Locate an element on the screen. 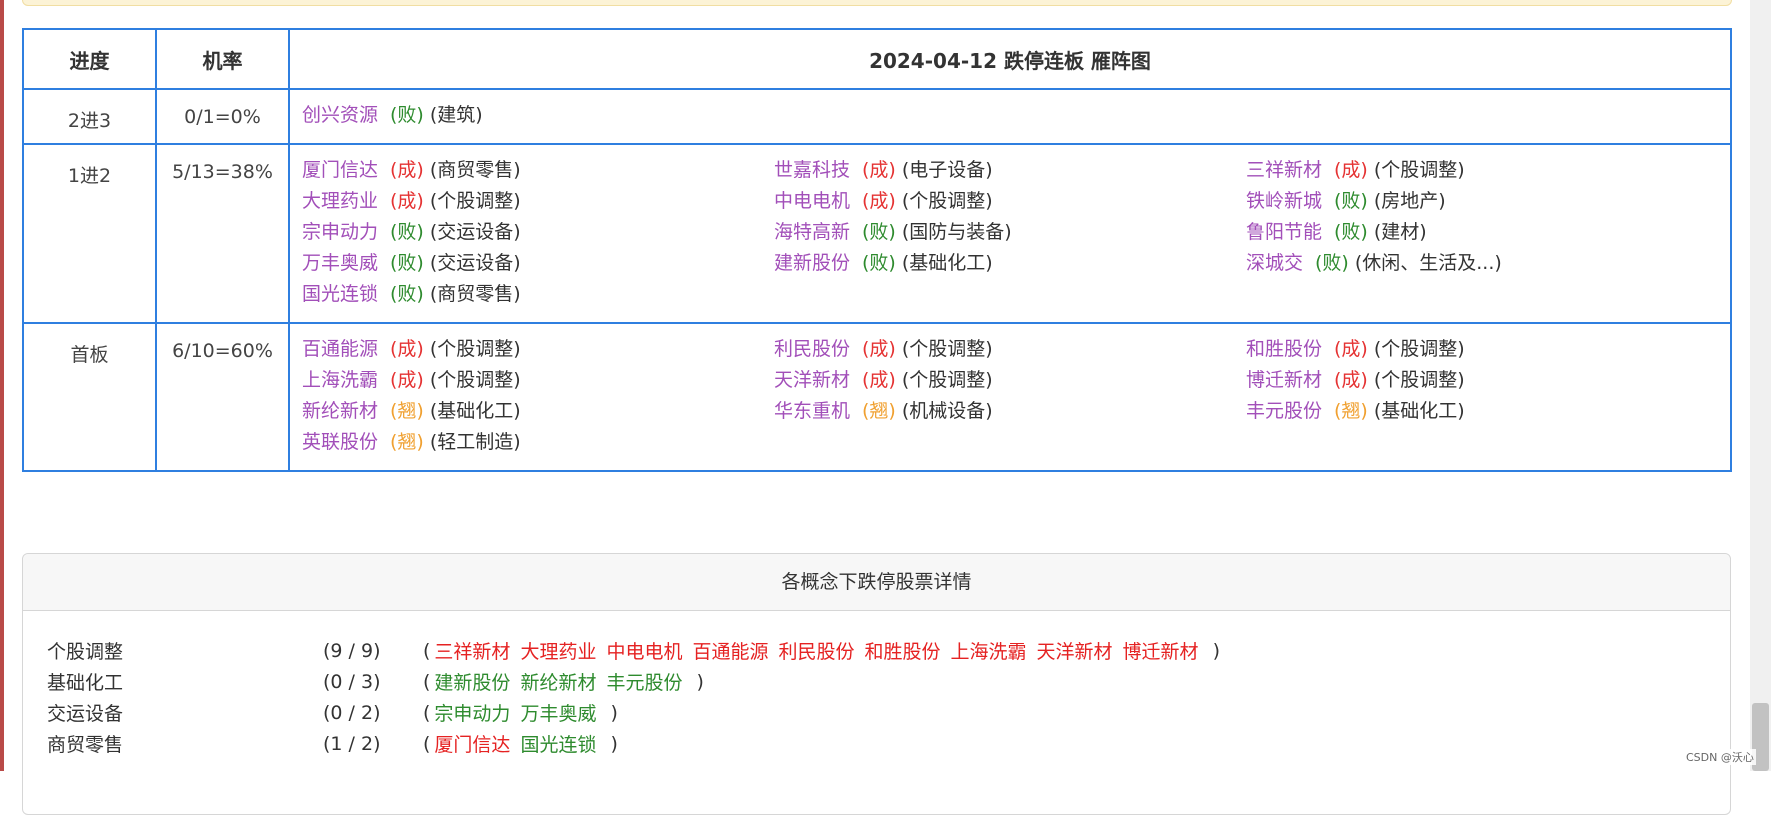 The width and height of the screenshot is (1771, 815). concept-stock-link: 和胜股份 is located at coordinates (903, 650).